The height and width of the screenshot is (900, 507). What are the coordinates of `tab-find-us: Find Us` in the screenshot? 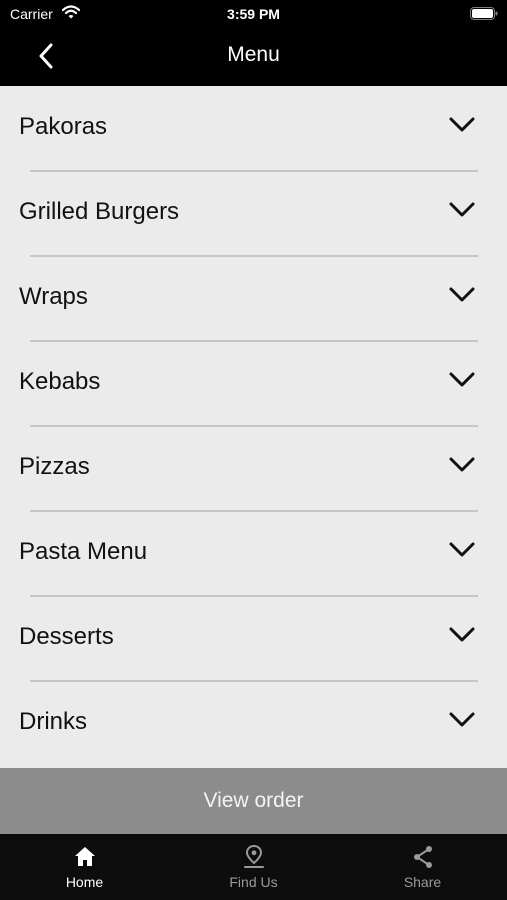 It's located at (253, 867).